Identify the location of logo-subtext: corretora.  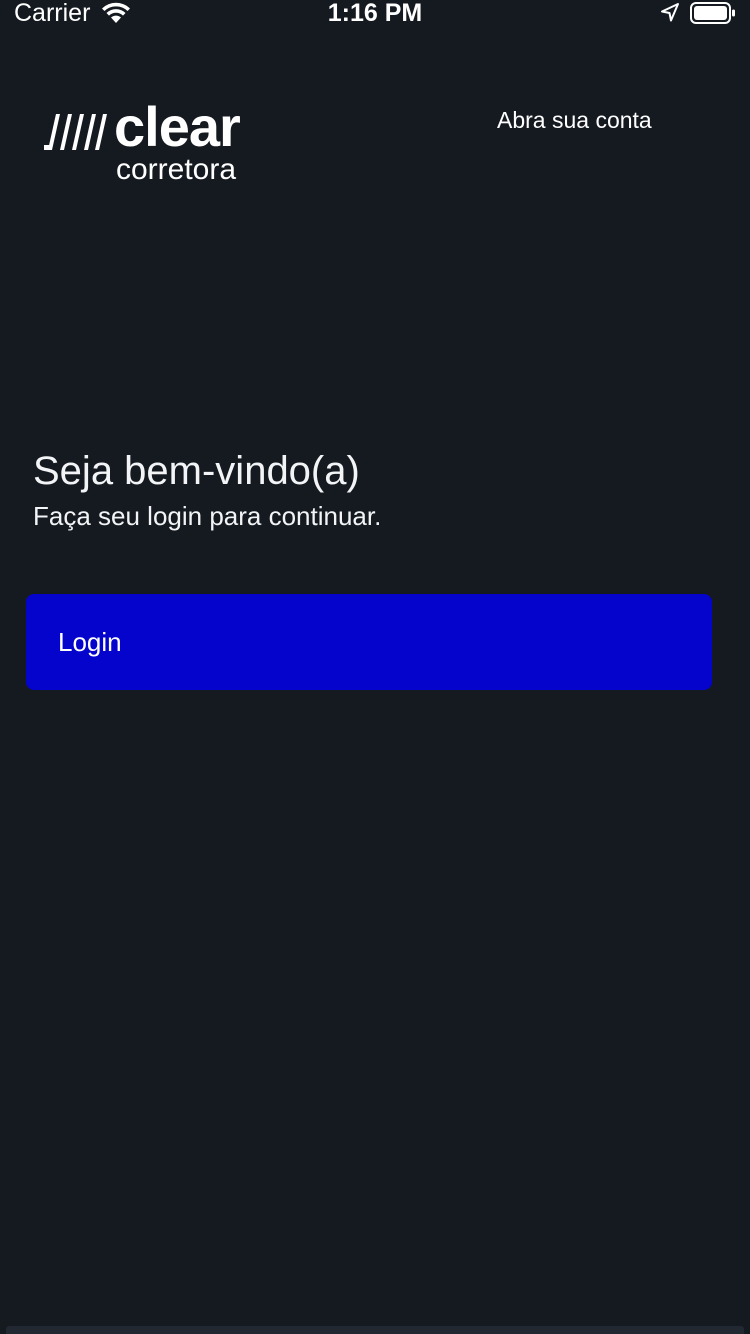
(176, 169).